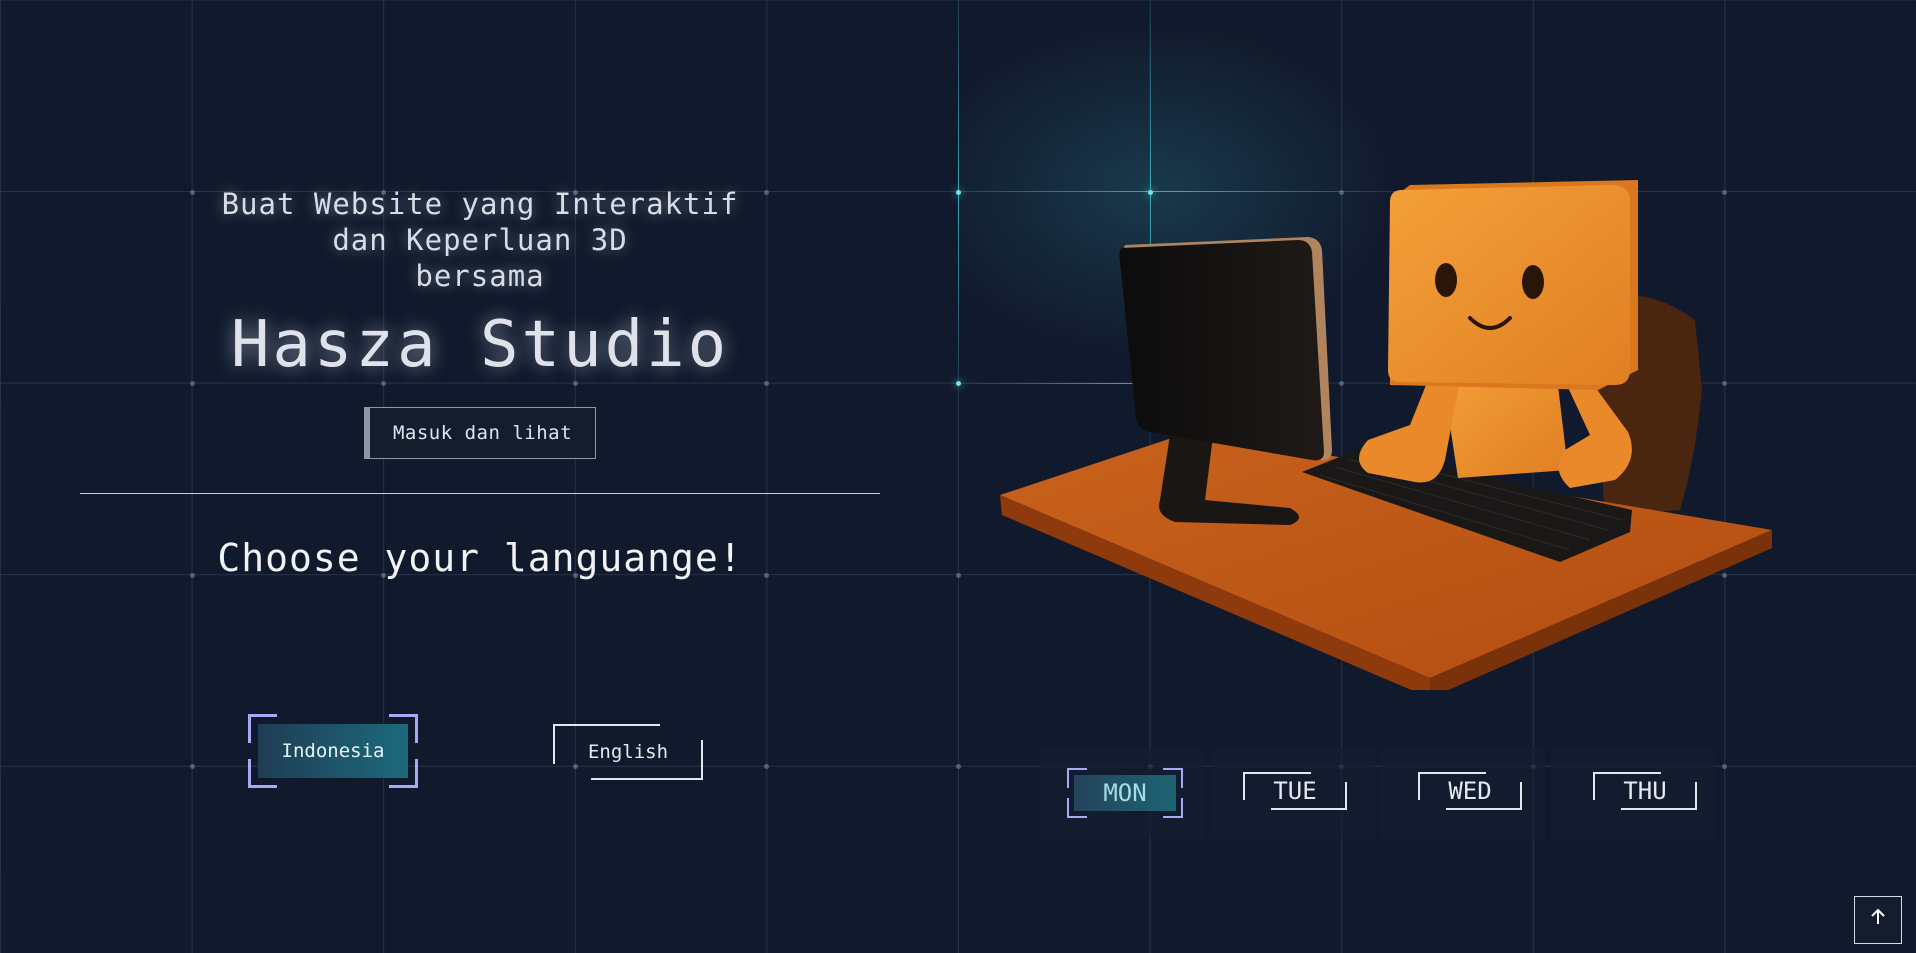  I want to click on language-option-indonesia: Indonesia, so click(333, 751).